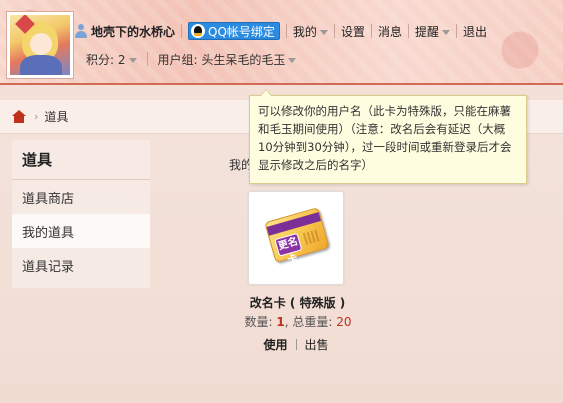 This screenshot has height=403, width=563. What do you see at coordinates (280, 322) in the screenshot?
I see `qty-value: 1` at bounding box center [280, 322].